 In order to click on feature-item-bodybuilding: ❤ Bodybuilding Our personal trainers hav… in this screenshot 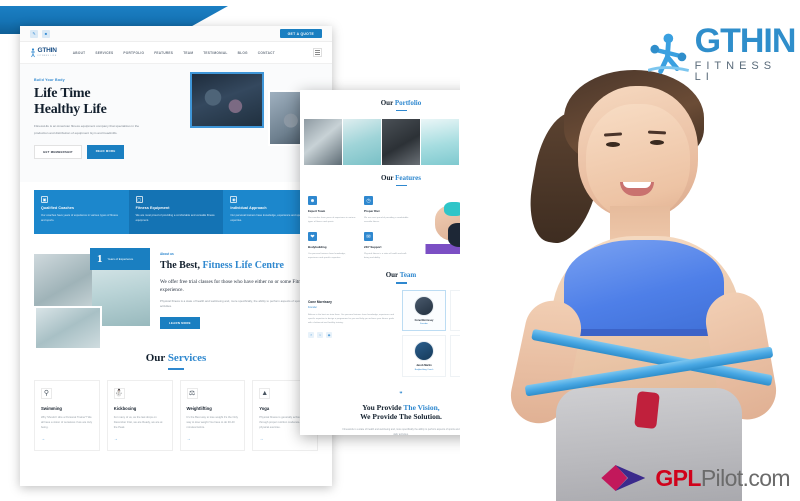, I will do `click(332, 247)`.